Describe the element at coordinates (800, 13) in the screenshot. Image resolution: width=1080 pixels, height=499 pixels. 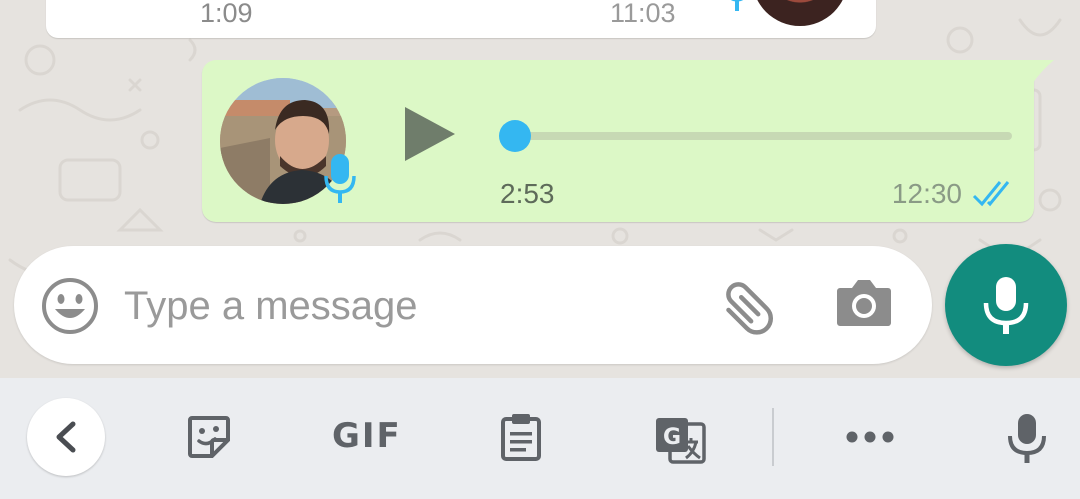
I see `sender-avatar` at that location.